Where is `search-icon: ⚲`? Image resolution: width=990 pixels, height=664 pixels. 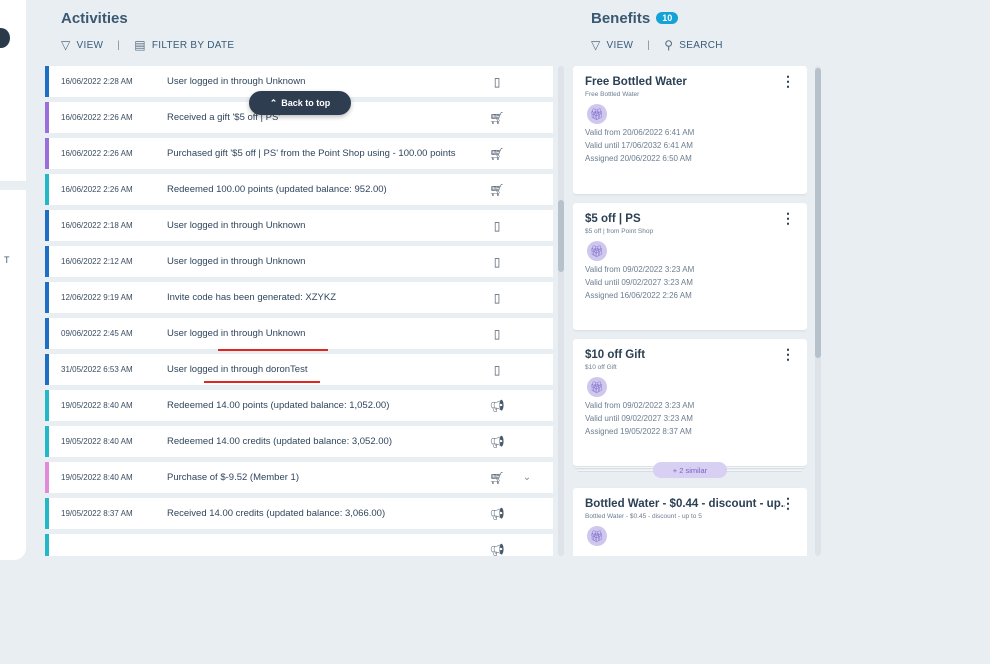
search-icon: ⚲ is located at coordinates (668, 45).